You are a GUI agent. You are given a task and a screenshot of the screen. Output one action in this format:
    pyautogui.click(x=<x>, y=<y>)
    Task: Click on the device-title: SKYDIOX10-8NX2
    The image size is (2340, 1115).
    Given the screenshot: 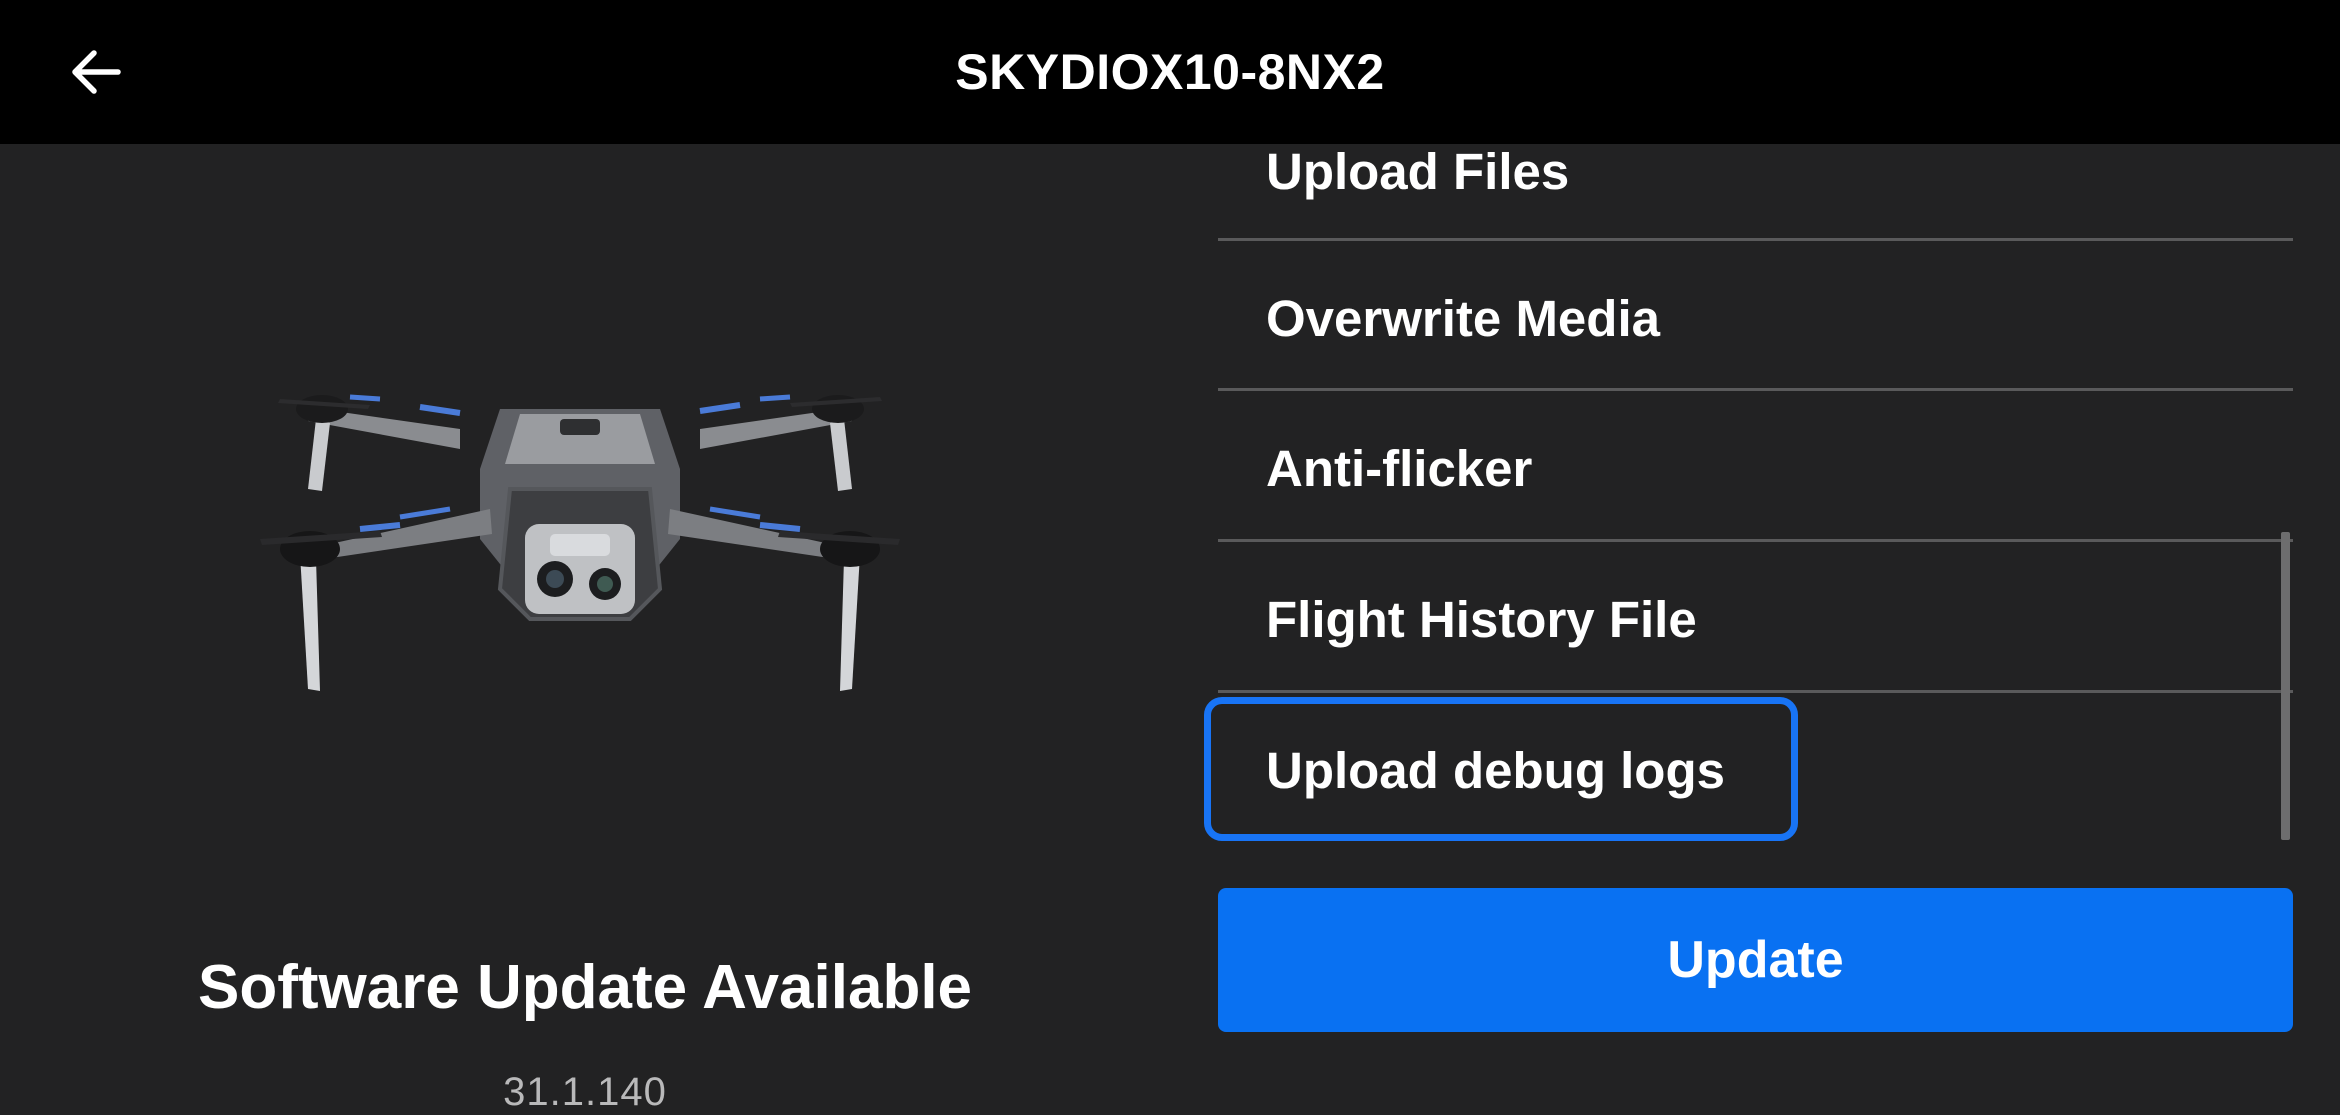 What is the action you would take?
    pyautogui.click(x=1170, y=72)
    